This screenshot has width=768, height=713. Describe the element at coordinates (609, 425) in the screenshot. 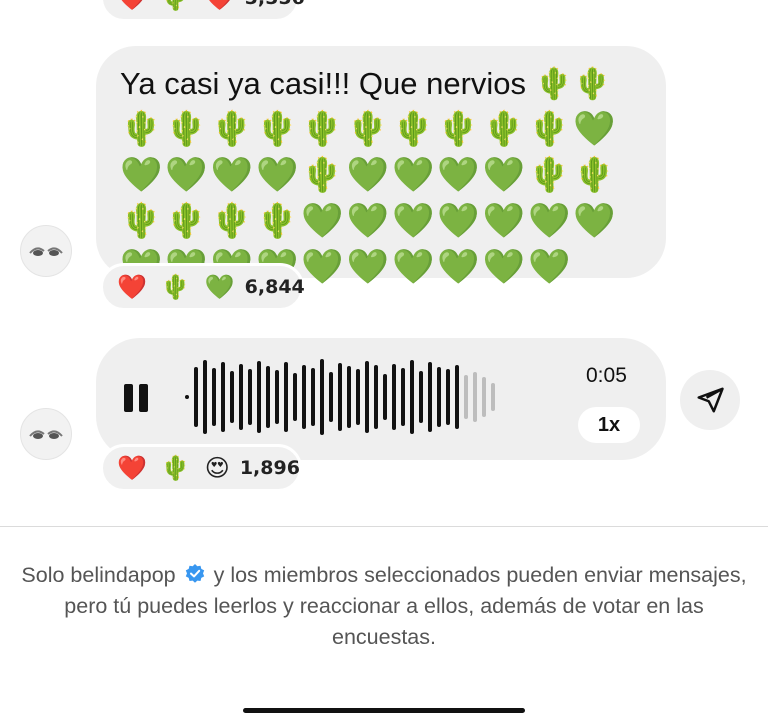

I see `playback-speed-button: 1x` at that location.